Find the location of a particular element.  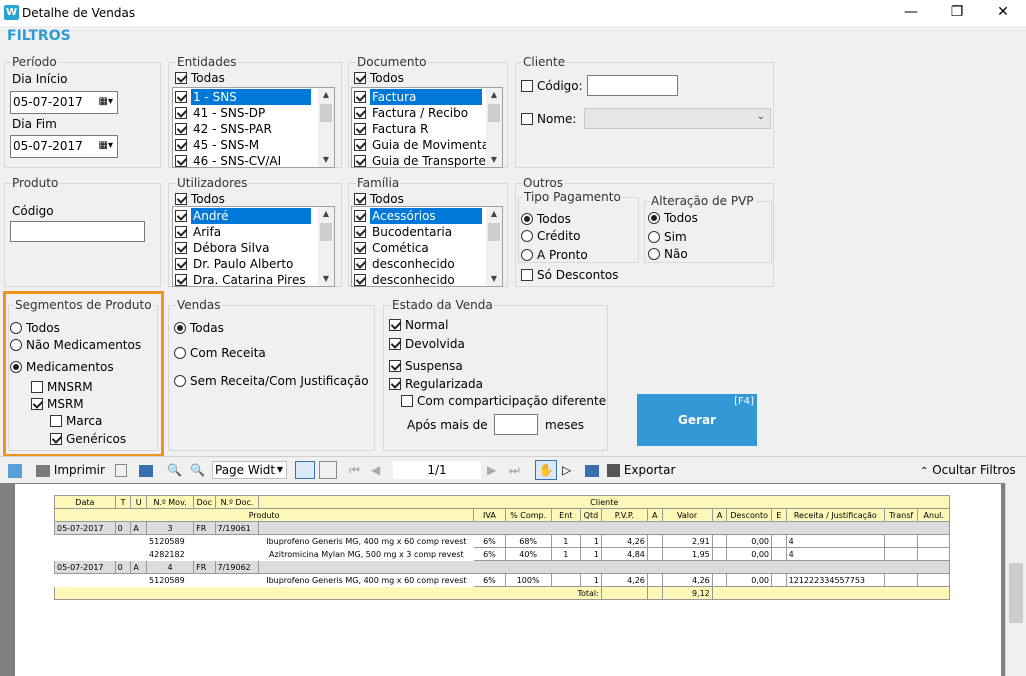

list-item: Factura / Recibo is located at coordinates (427, 112).